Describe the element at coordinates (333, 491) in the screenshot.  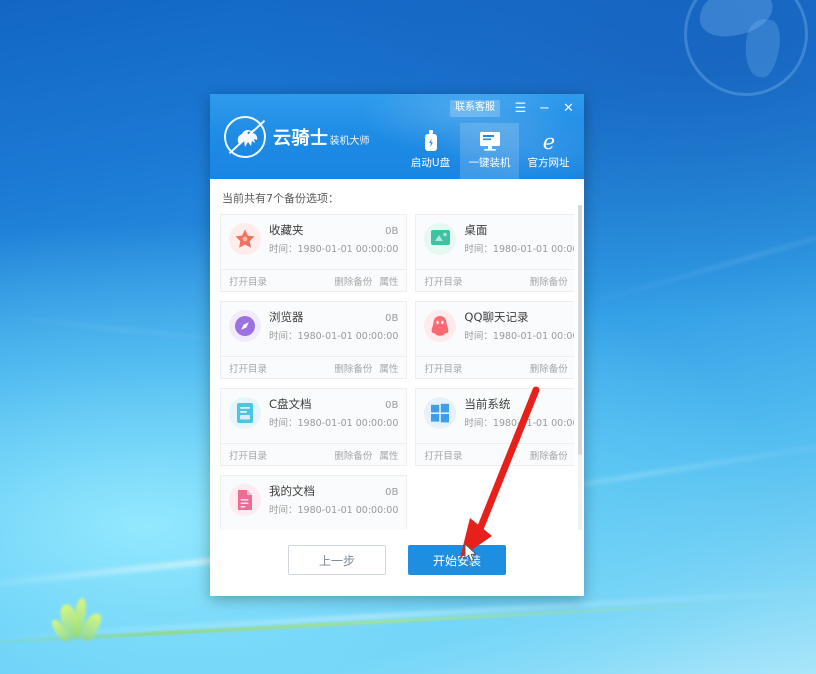
I see `backup-card-title-row: 我的文档 0B` at that location.